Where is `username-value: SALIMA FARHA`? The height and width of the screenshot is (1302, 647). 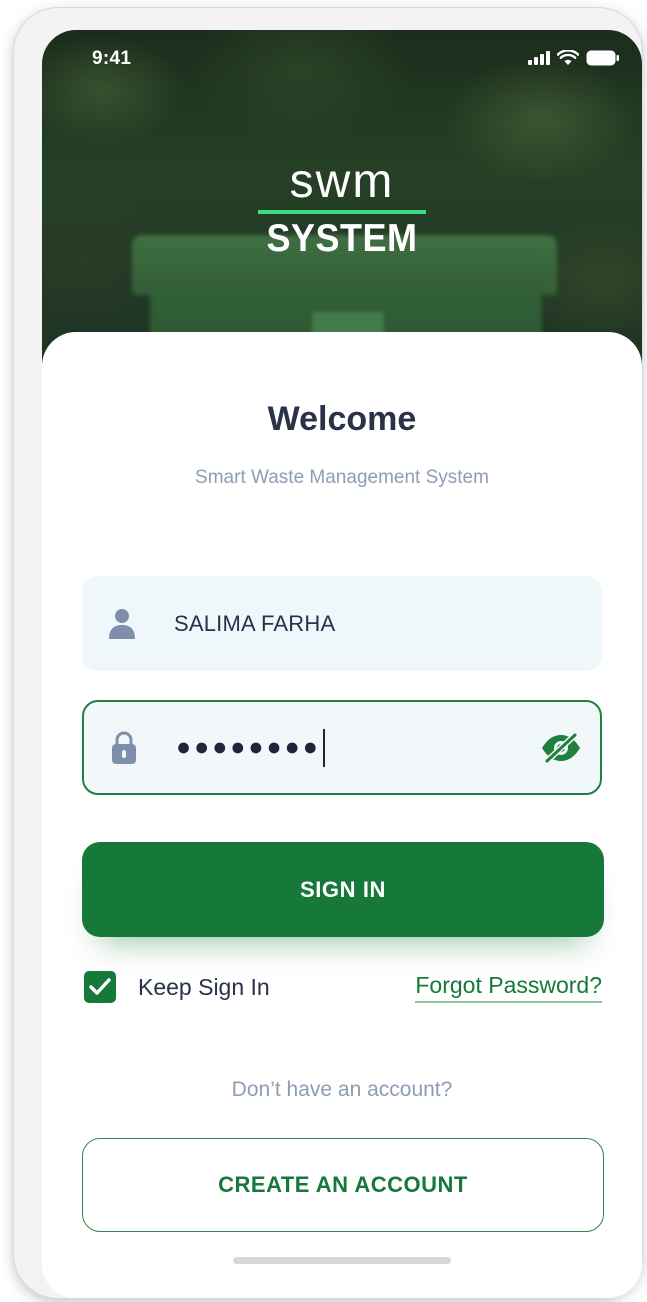
username-value: SALIMA FARHA is located at coordinates (255, 623).